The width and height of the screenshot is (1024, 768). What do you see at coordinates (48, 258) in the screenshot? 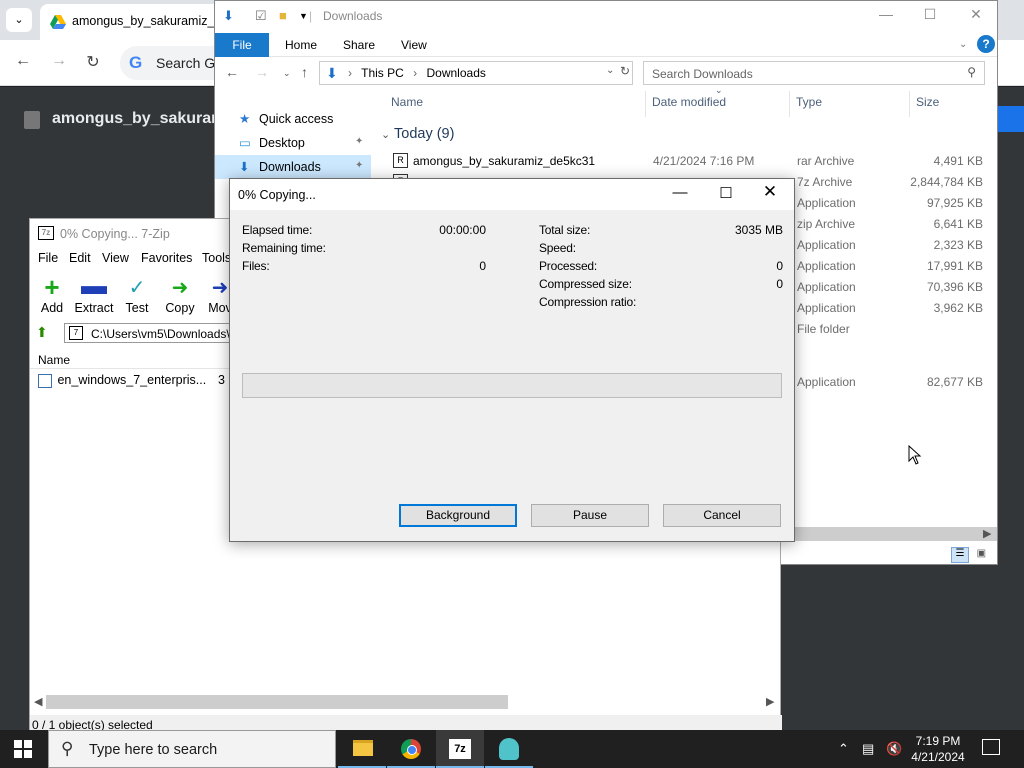
I see `menu-file: File` at bounding box center [48, 258].